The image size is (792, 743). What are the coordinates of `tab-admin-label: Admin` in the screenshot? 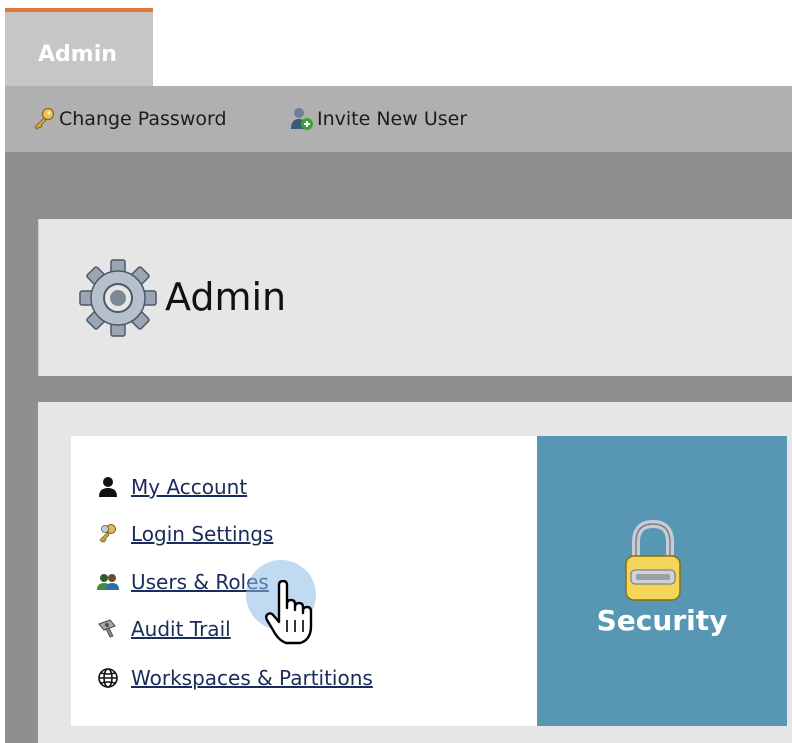 It's located at (77, 54).